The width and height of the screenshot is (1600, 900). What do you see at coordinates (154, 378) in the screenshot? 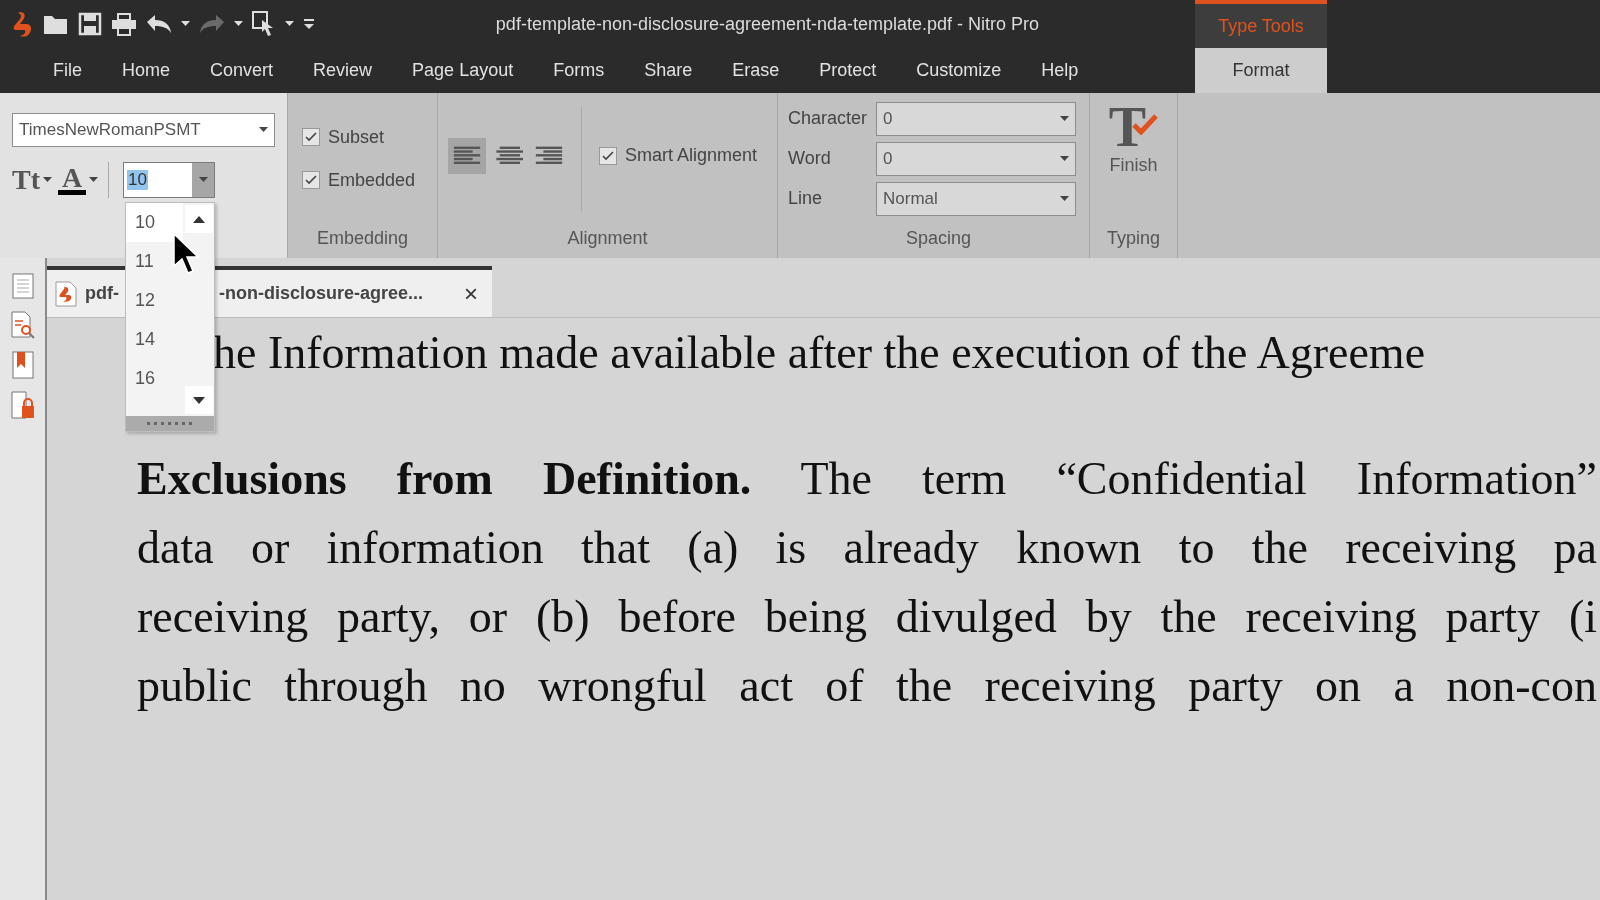
I see `font-size-option: 16` at bounding box center [154, 378].